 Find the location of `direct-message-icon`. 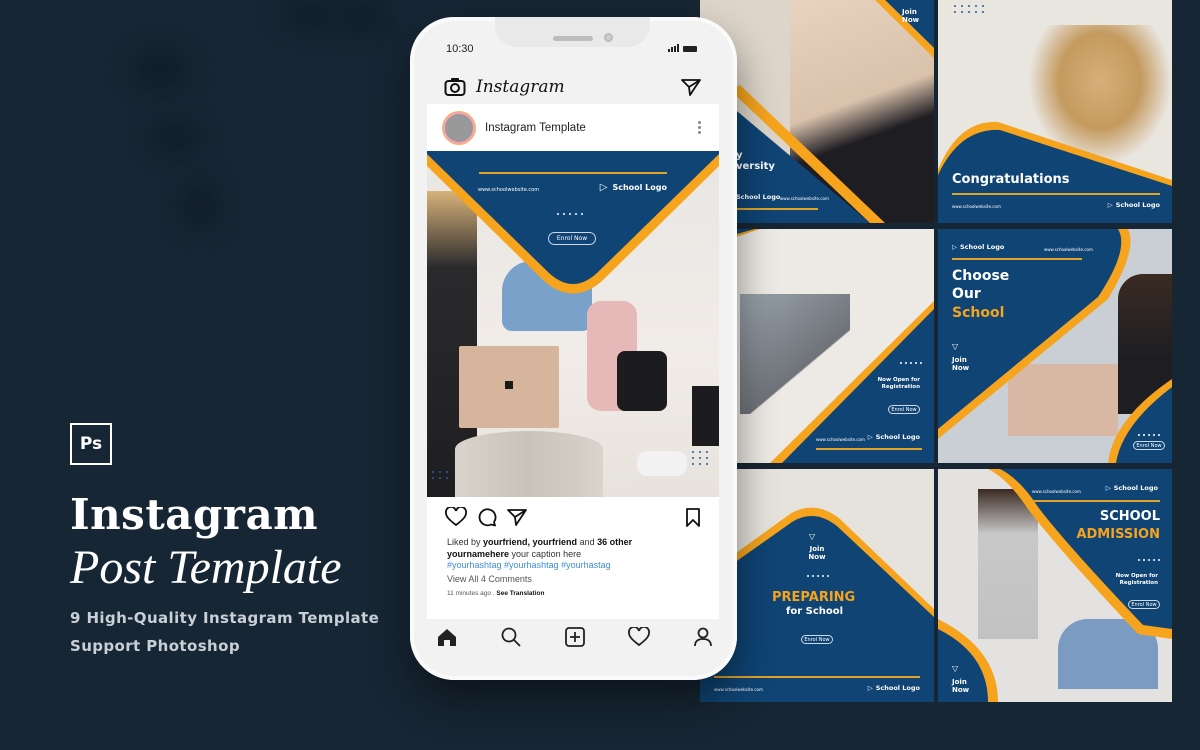

direct-message-icon is located at coordinates (691, 87).